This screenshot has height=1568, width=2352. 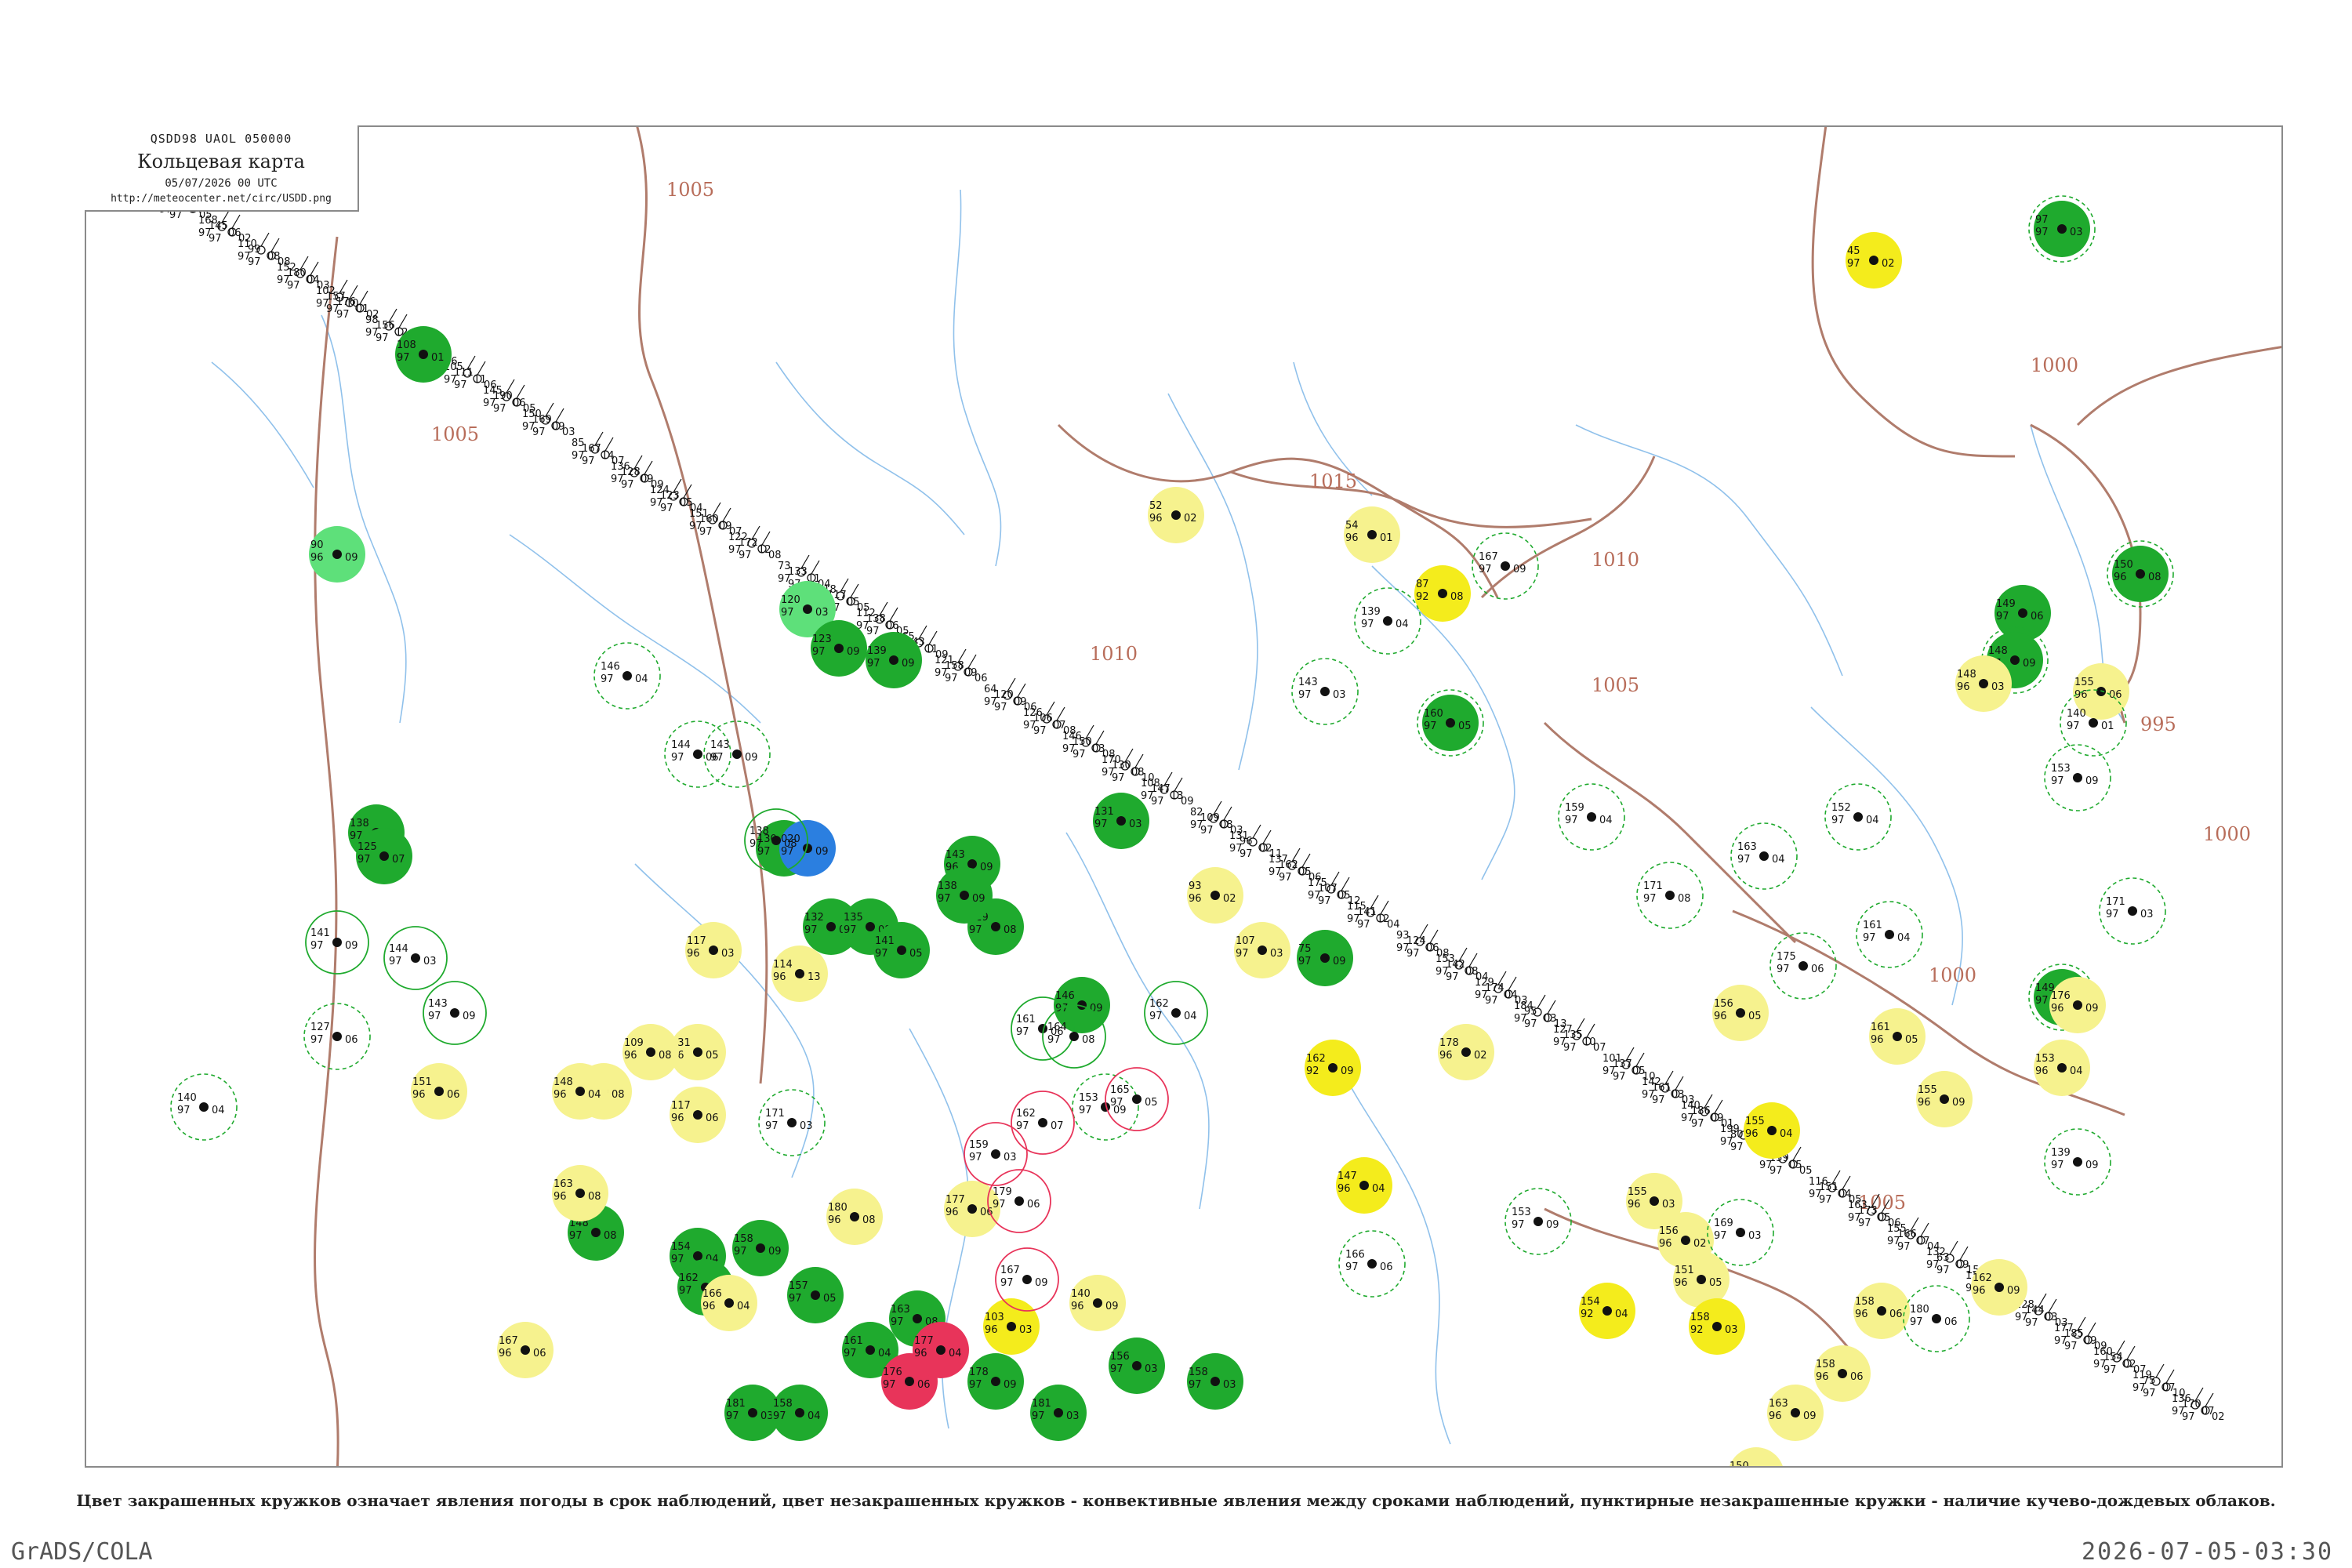 I want to click on station-pressure: 63, so click(x=1943, y=1258).